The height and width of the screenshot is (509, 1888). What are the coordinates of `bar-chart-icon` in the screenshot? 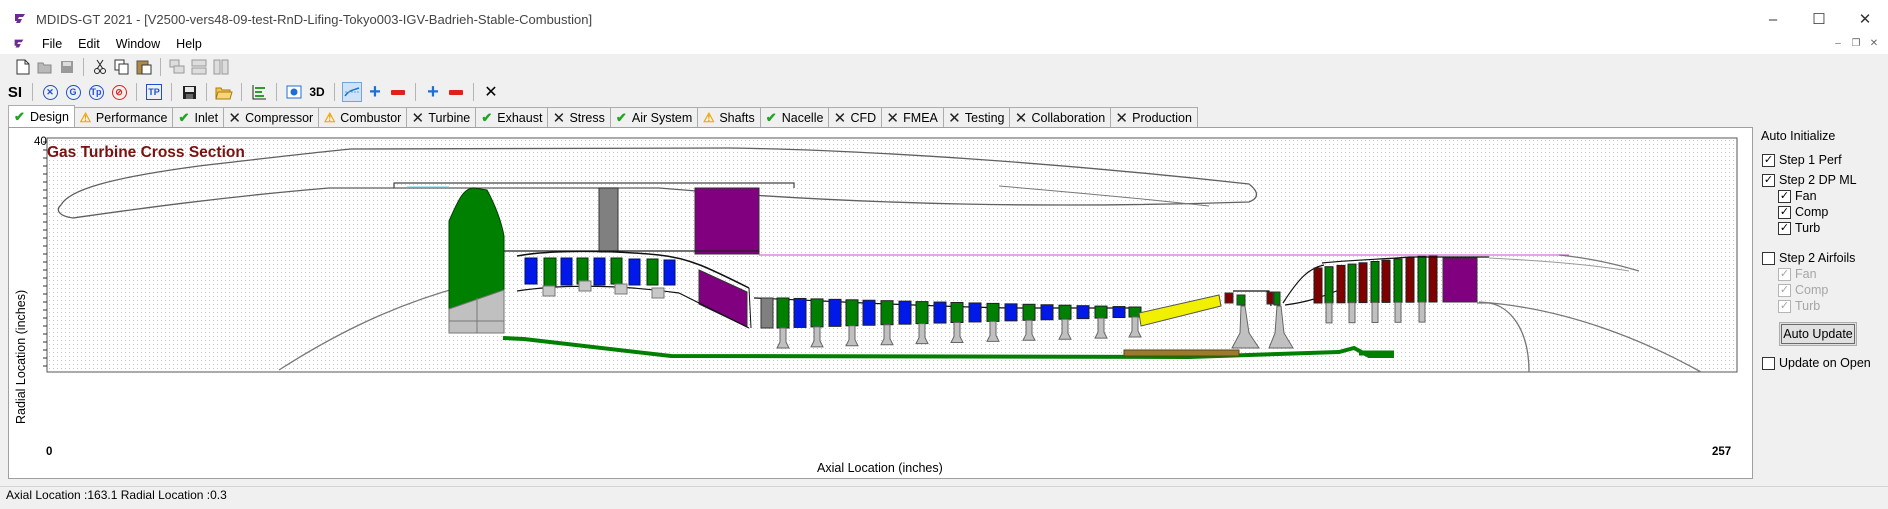 It's located at (259, 92).